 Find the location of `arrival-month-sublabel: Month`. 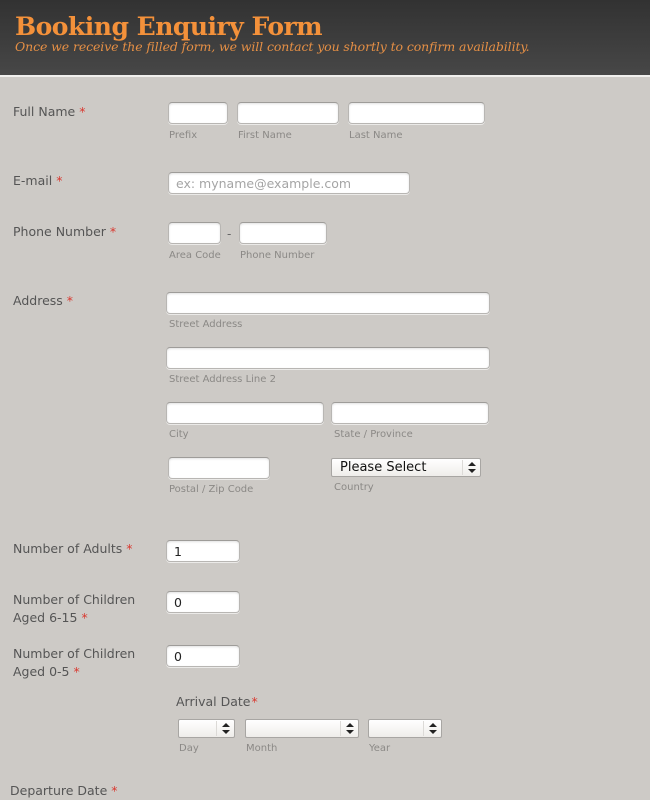

arrival-month-sublabel: Month is located at coordinates (262, 748).